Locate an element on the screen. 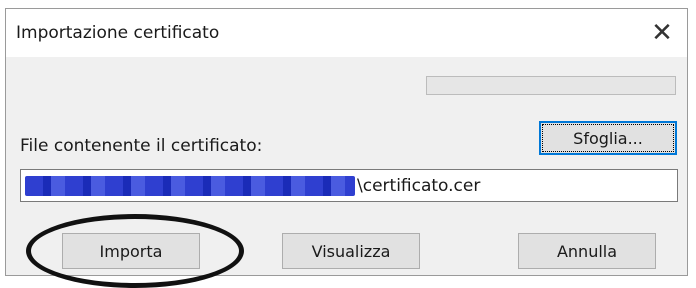 This screenshot has width=696, height=288. certificate-path-input: \certificato.cer is located at coordinates (349, 185).